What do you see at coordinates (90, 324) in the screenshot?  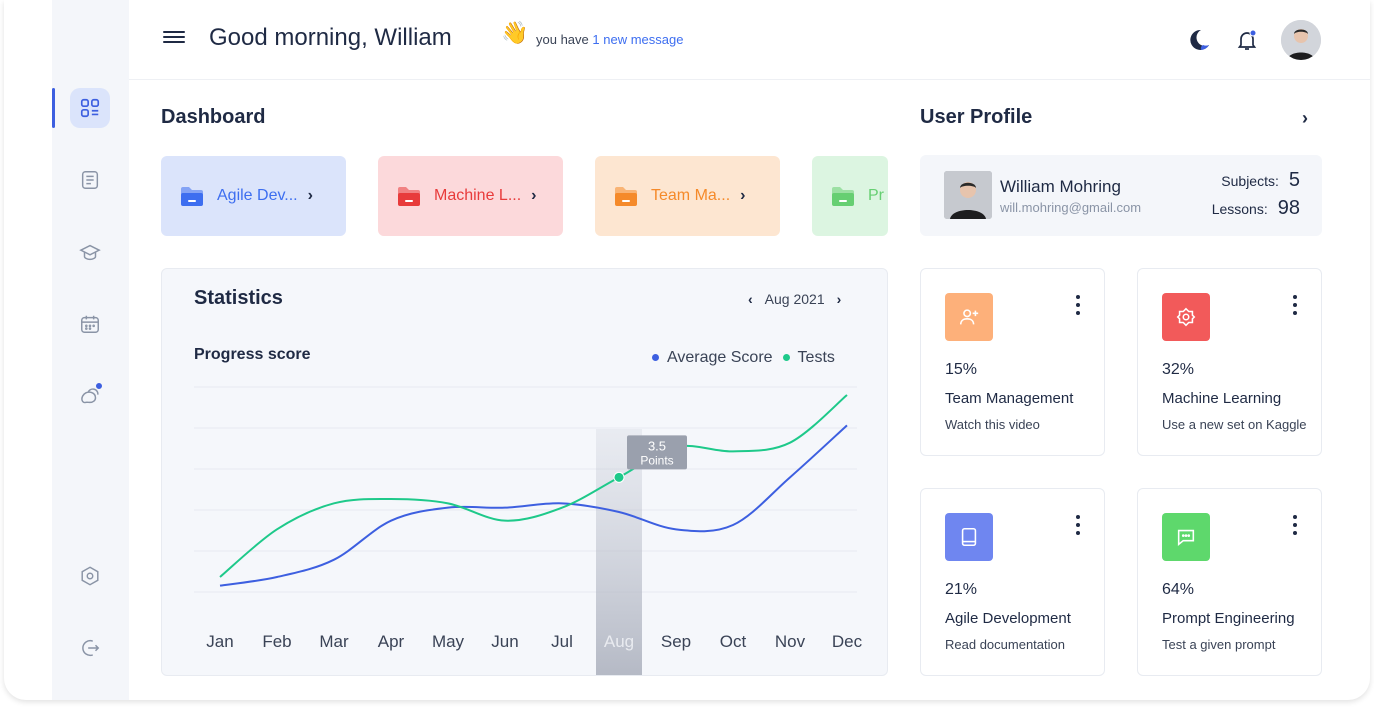 I see `calendar-icon` at bounding box center [90, 324].